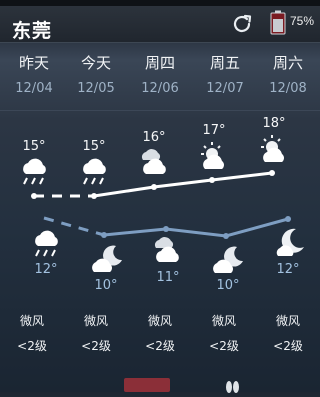 This screenshot has width=320, height=397. What do you see at coordinates (196, 227) in the screenshot?
I see `low-trend-line` at bounding box center [196, 227].